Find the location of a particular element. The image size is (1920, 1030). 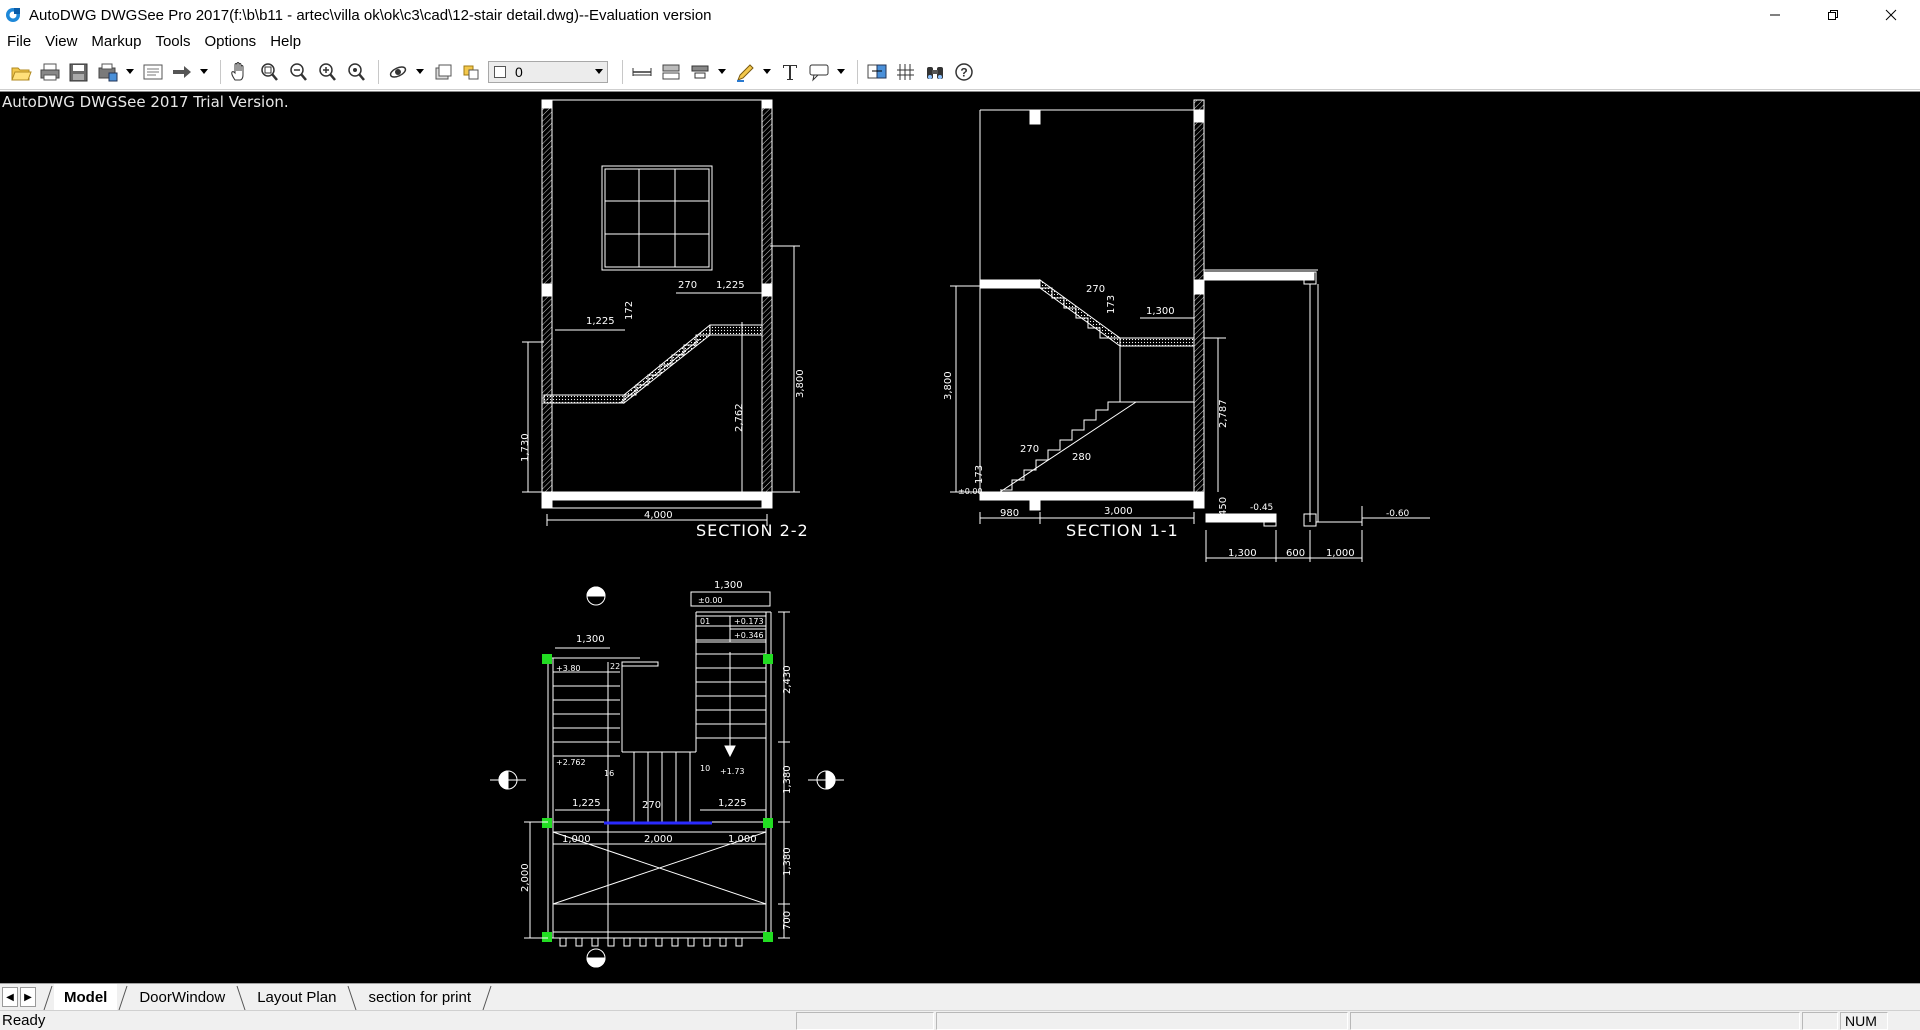

section-2-2-drawing is located at coordinates (661, 312).